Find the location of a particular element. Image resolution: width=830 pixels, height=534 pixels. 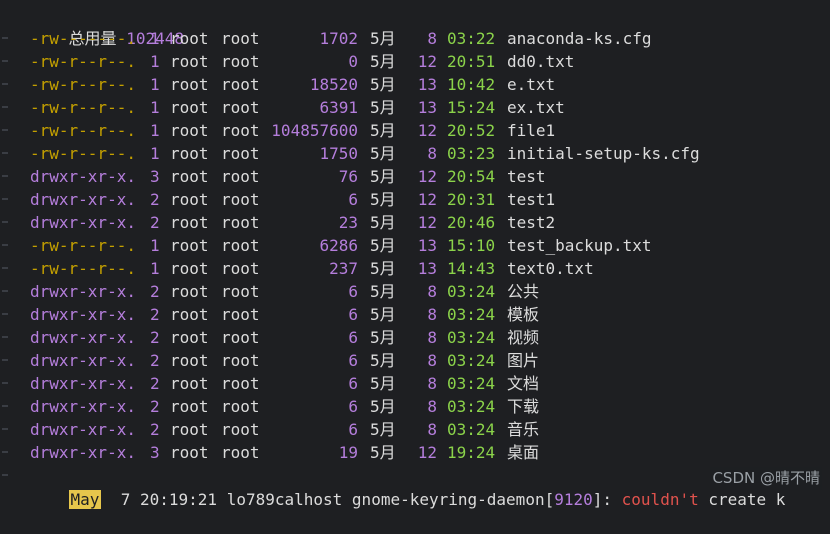

listing-row: -rw-r--r--. 1 root root 6391 5月 13 15:24 ex.txt is located at coordinates (415, 107).